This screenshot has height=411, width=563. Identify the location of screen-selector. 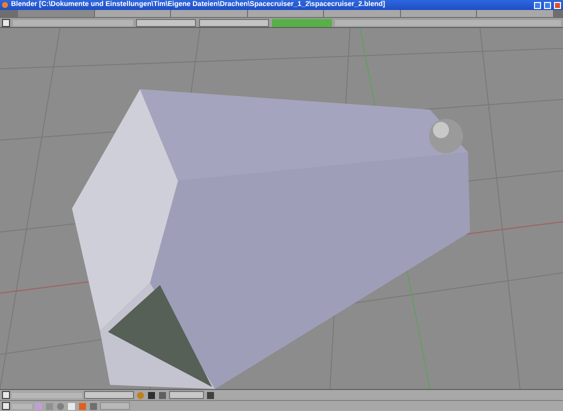
(166, 22).